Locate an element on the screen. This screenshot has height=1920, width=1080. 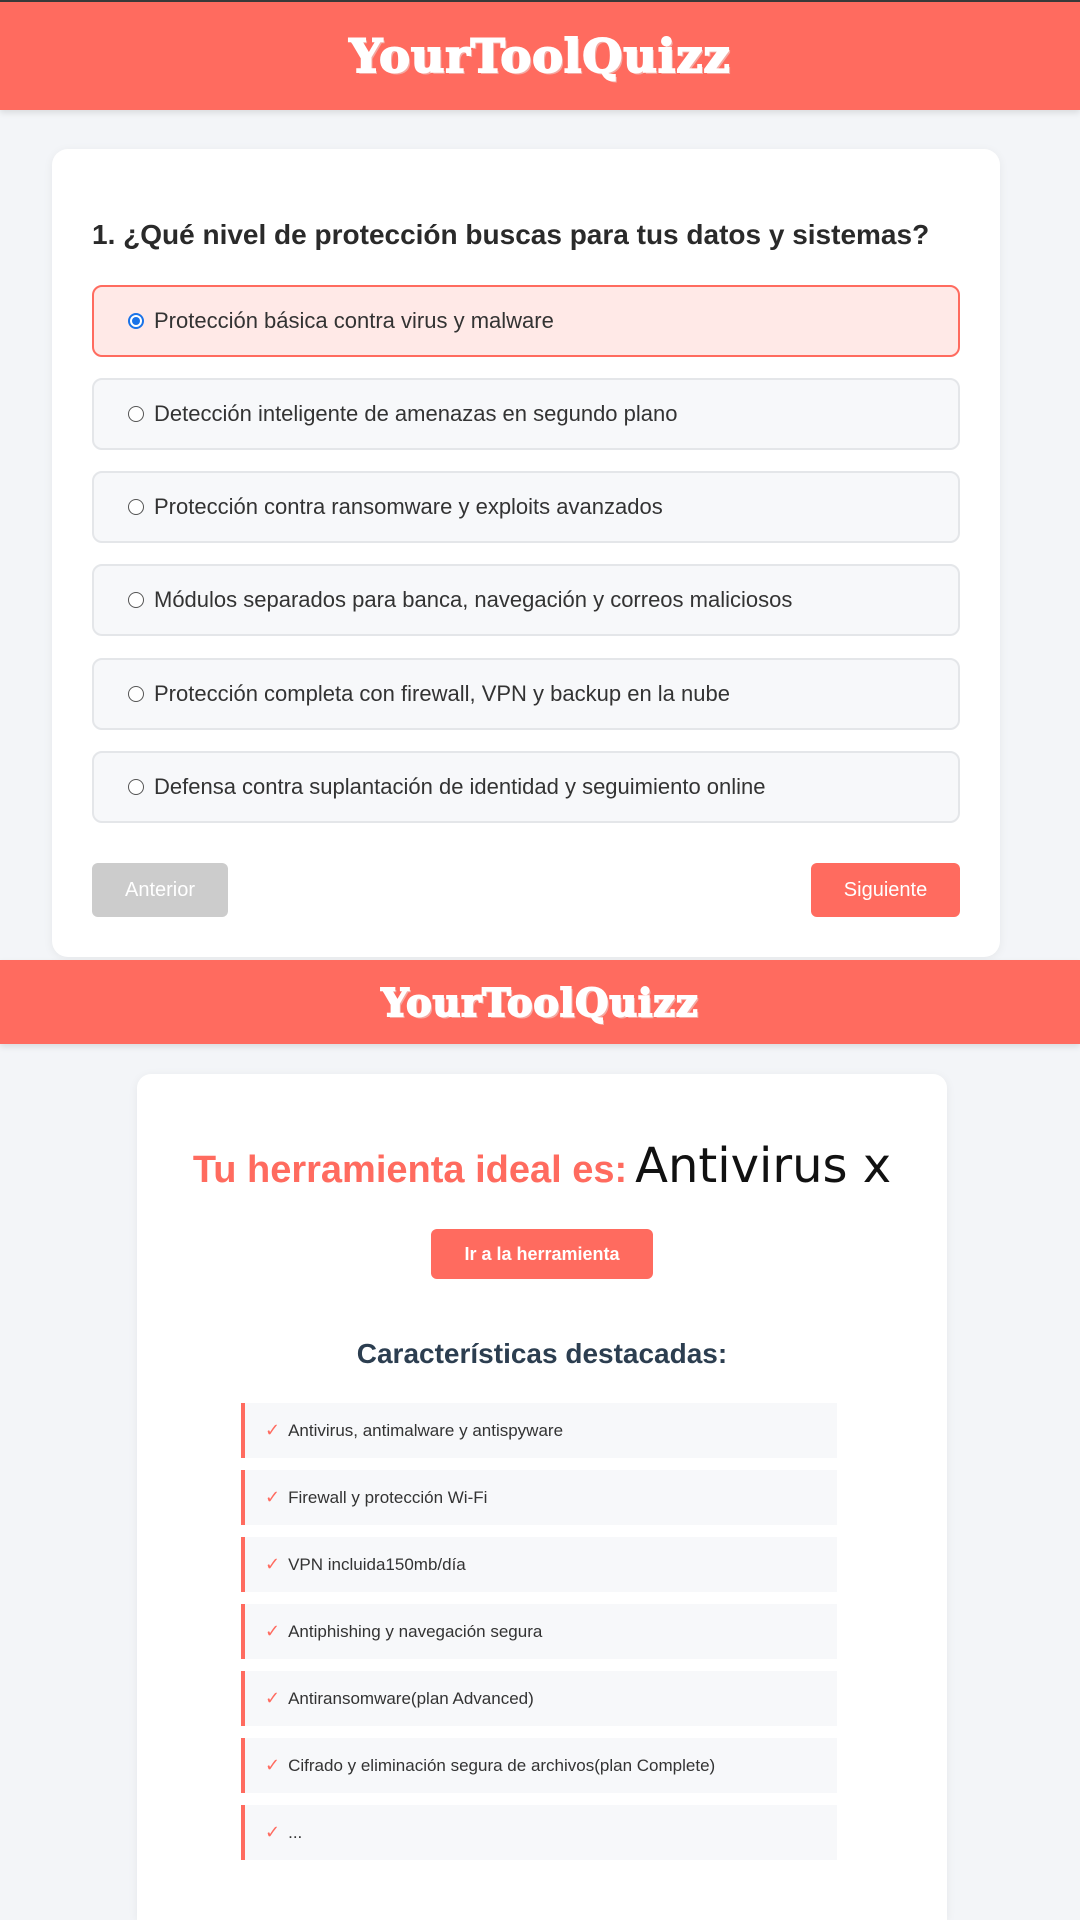
top-header: YourToolQuizz is located at coordinates (540, 56).